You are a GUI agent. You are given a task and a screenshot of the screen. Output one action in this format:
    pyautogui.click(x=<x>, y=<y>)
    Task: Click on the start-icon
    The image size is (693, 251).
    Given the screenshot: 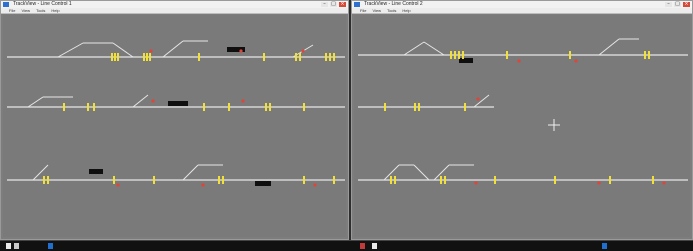 What is the action you would take?
    pyautogui.click(x=8, y=246)
    